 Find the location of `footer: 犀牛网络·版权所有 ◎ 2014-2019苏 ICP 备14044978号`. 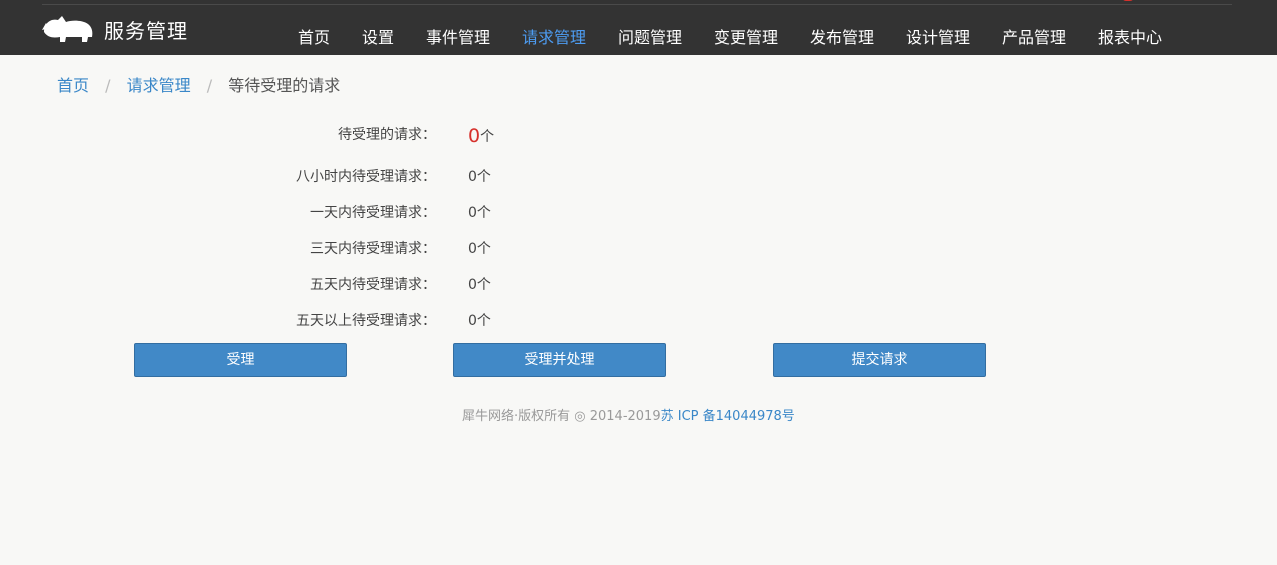

footer: 犀牛网络·版权所有 ◎ 2014-2019苏 ICP 备14044978号 is located at coordinates (628, 414).